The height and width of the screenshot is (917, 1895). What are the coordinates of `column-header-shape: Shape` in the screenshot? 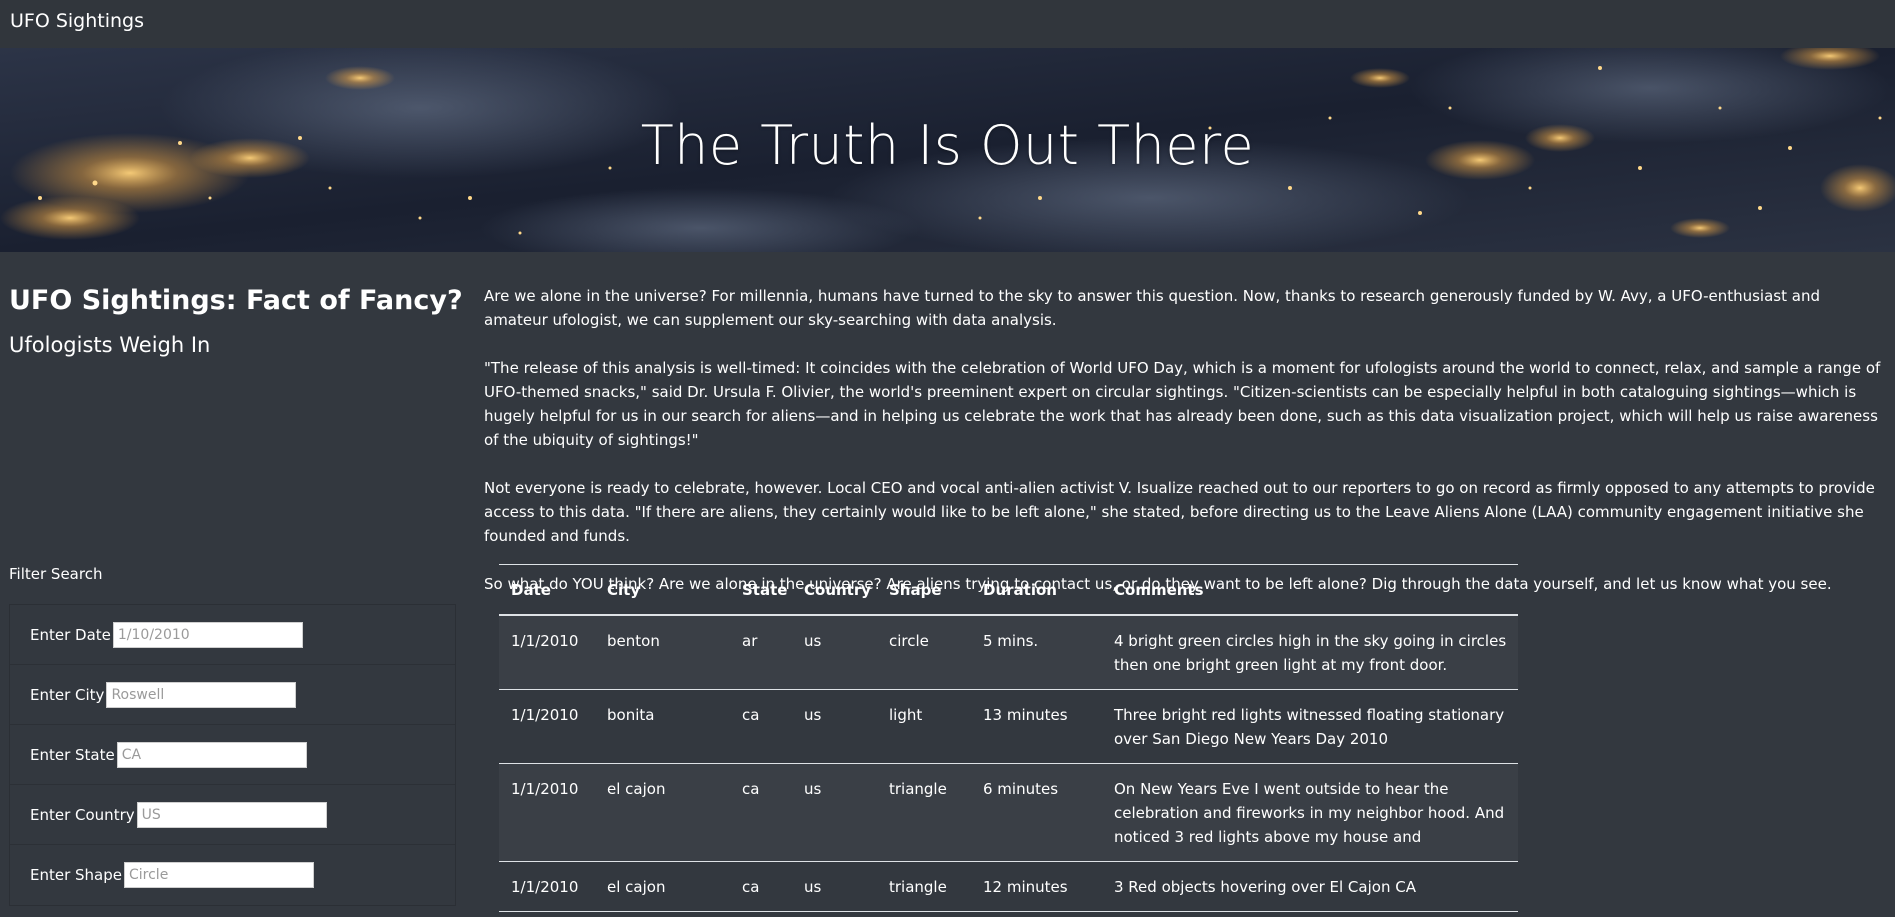 It's located at (924, 590).